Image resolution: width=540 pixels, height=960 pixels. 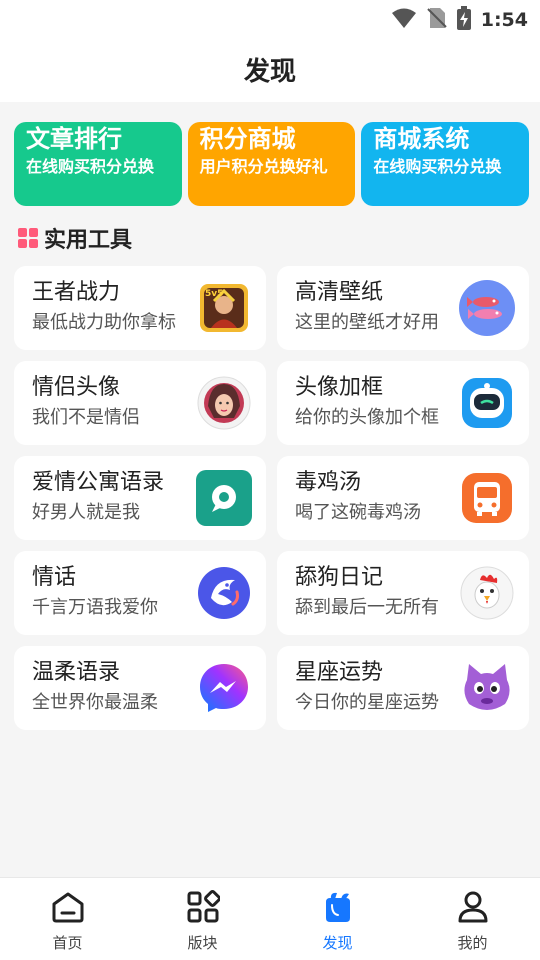 I want to click on banner-points-mall: 积分商城 用户积分兑换好礼, so click(x=271, y=164).